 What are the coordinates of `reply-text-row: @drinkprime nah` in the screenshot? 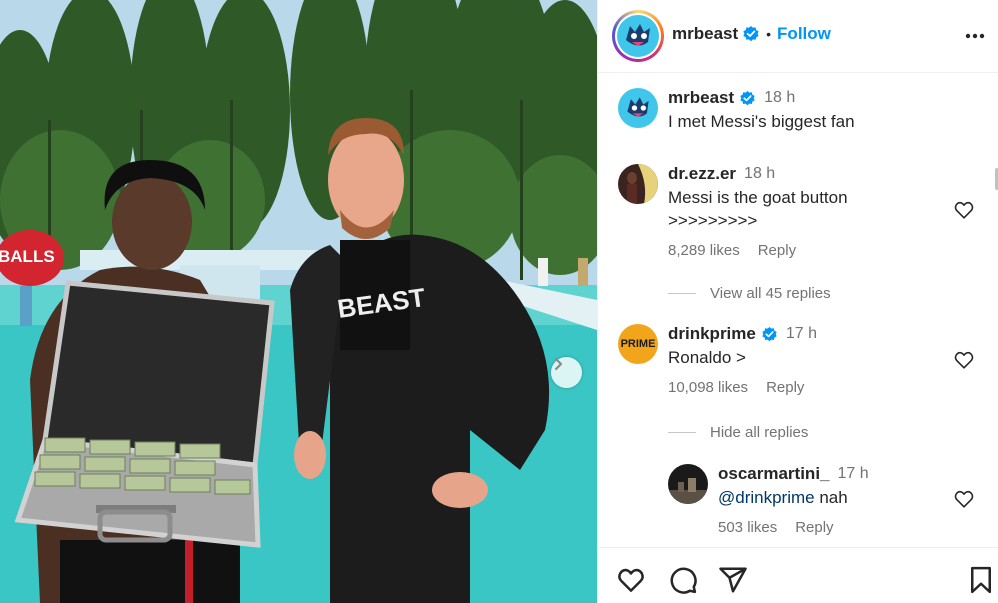 It's located at (793, 497).